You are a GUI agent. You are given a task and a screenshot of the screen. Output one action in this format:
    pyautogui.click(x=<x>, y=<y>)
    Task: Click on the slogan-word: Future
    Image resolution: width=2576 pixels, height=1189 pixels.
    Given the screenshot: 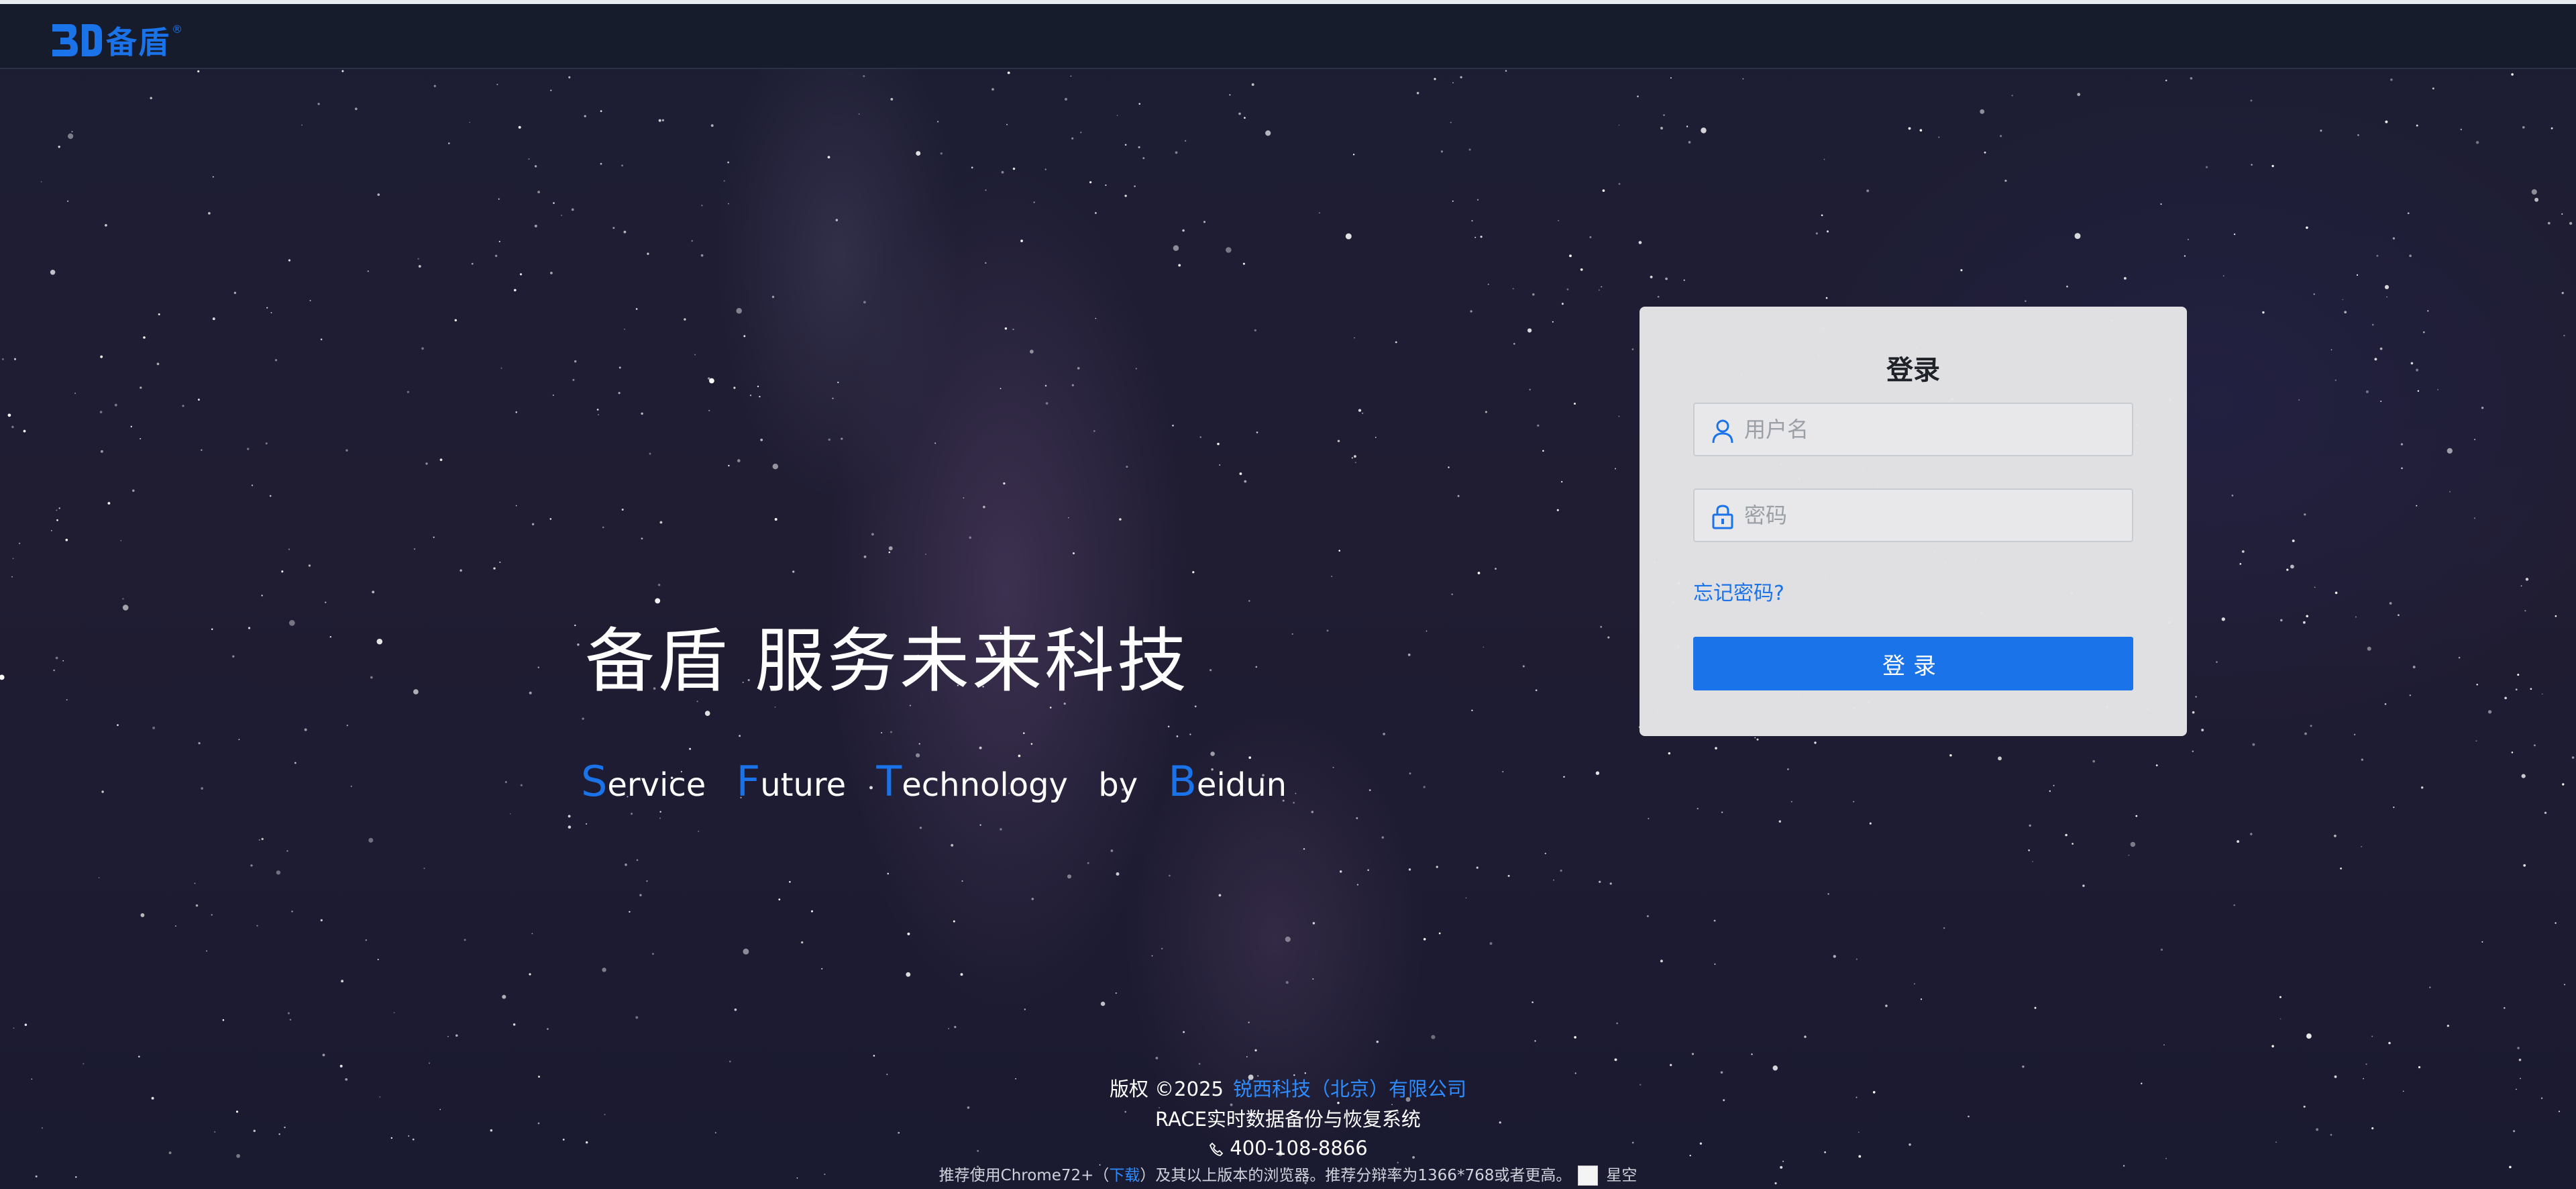 What is the action you would take?
    pyautogui.click(x=791, y=781)
    